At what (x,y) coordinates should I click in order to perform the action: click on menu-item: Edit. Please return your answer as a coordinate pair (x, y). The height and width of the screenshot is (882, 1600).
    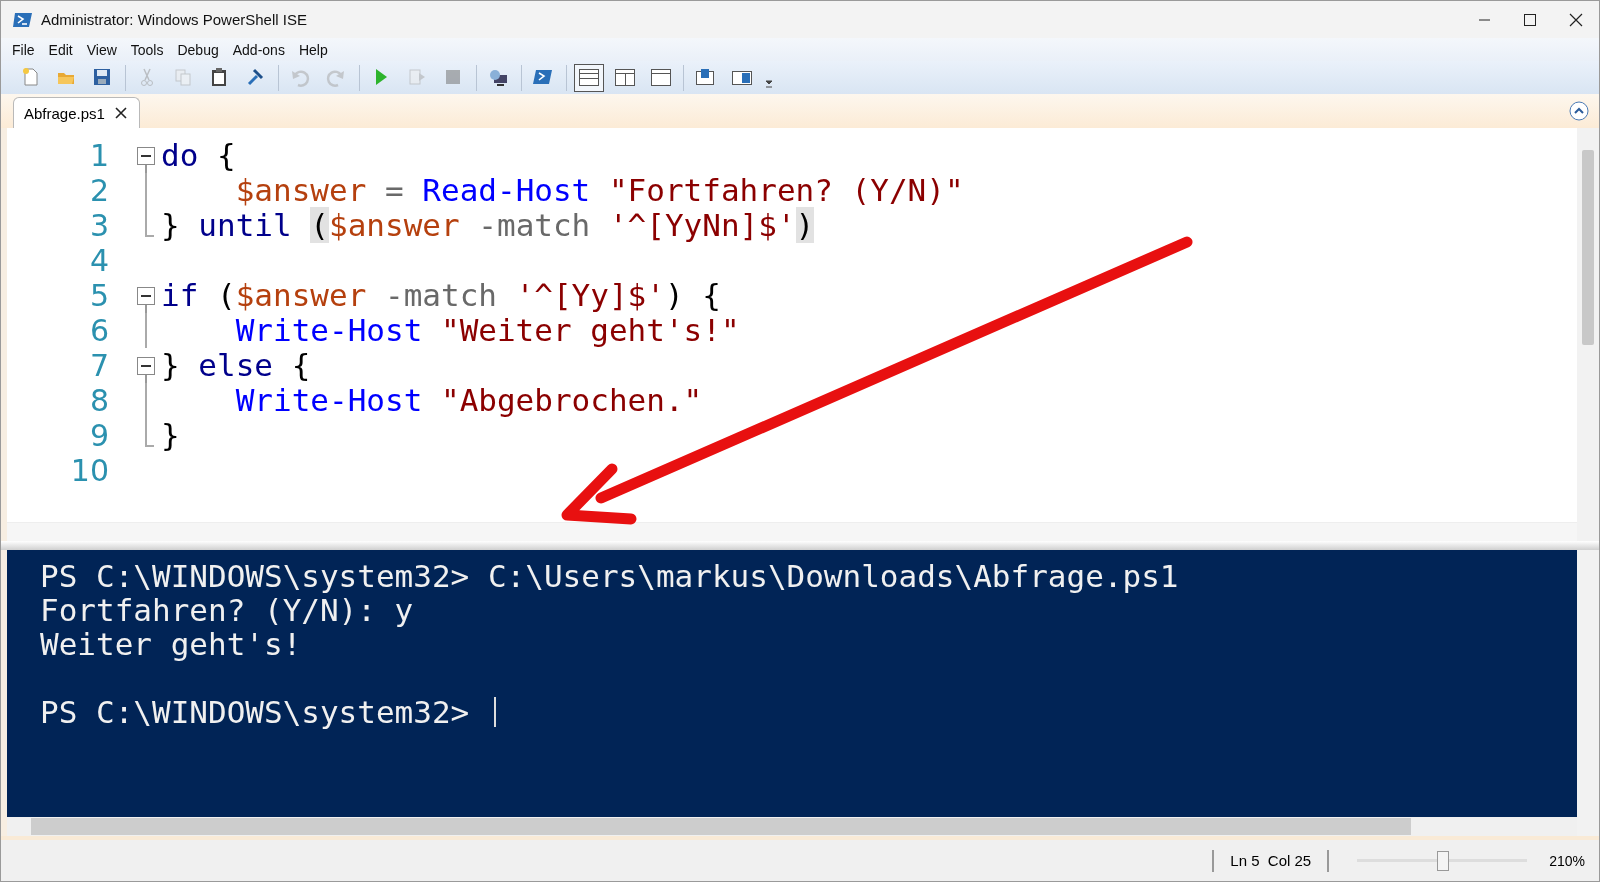
    Looking at the image, I should click on (60, 49).